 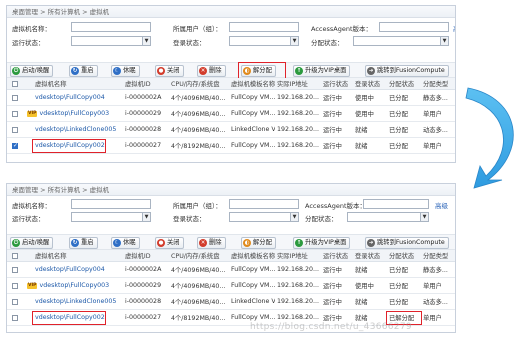 What do you see at coordinates (16, 243) in the screenshot?
I see `power-icon: ⏻` at bounding box center [16, 243].